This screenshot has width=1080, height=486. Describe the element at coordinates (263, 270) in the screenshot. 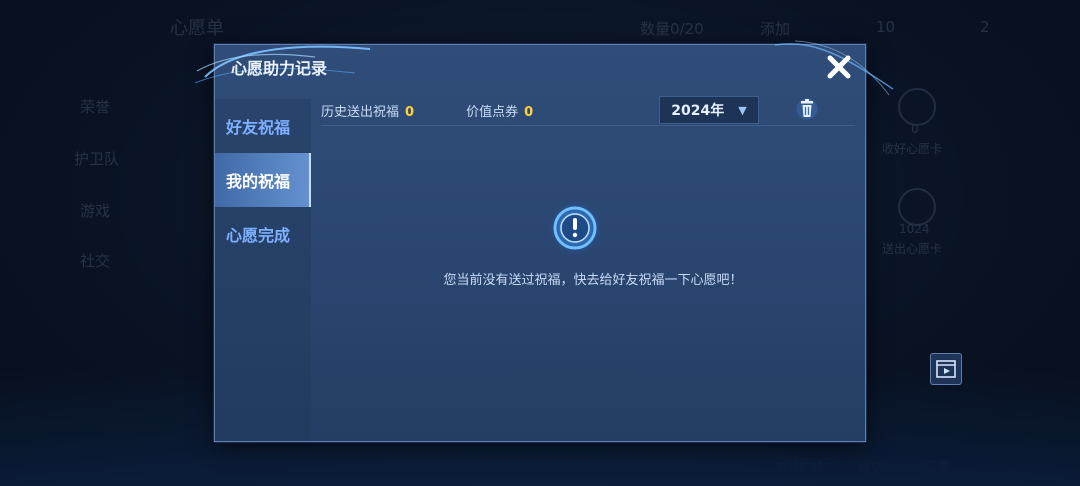

I see `tab-sidebar: 好友祝福 我的祝福 心愿完成` at that location.